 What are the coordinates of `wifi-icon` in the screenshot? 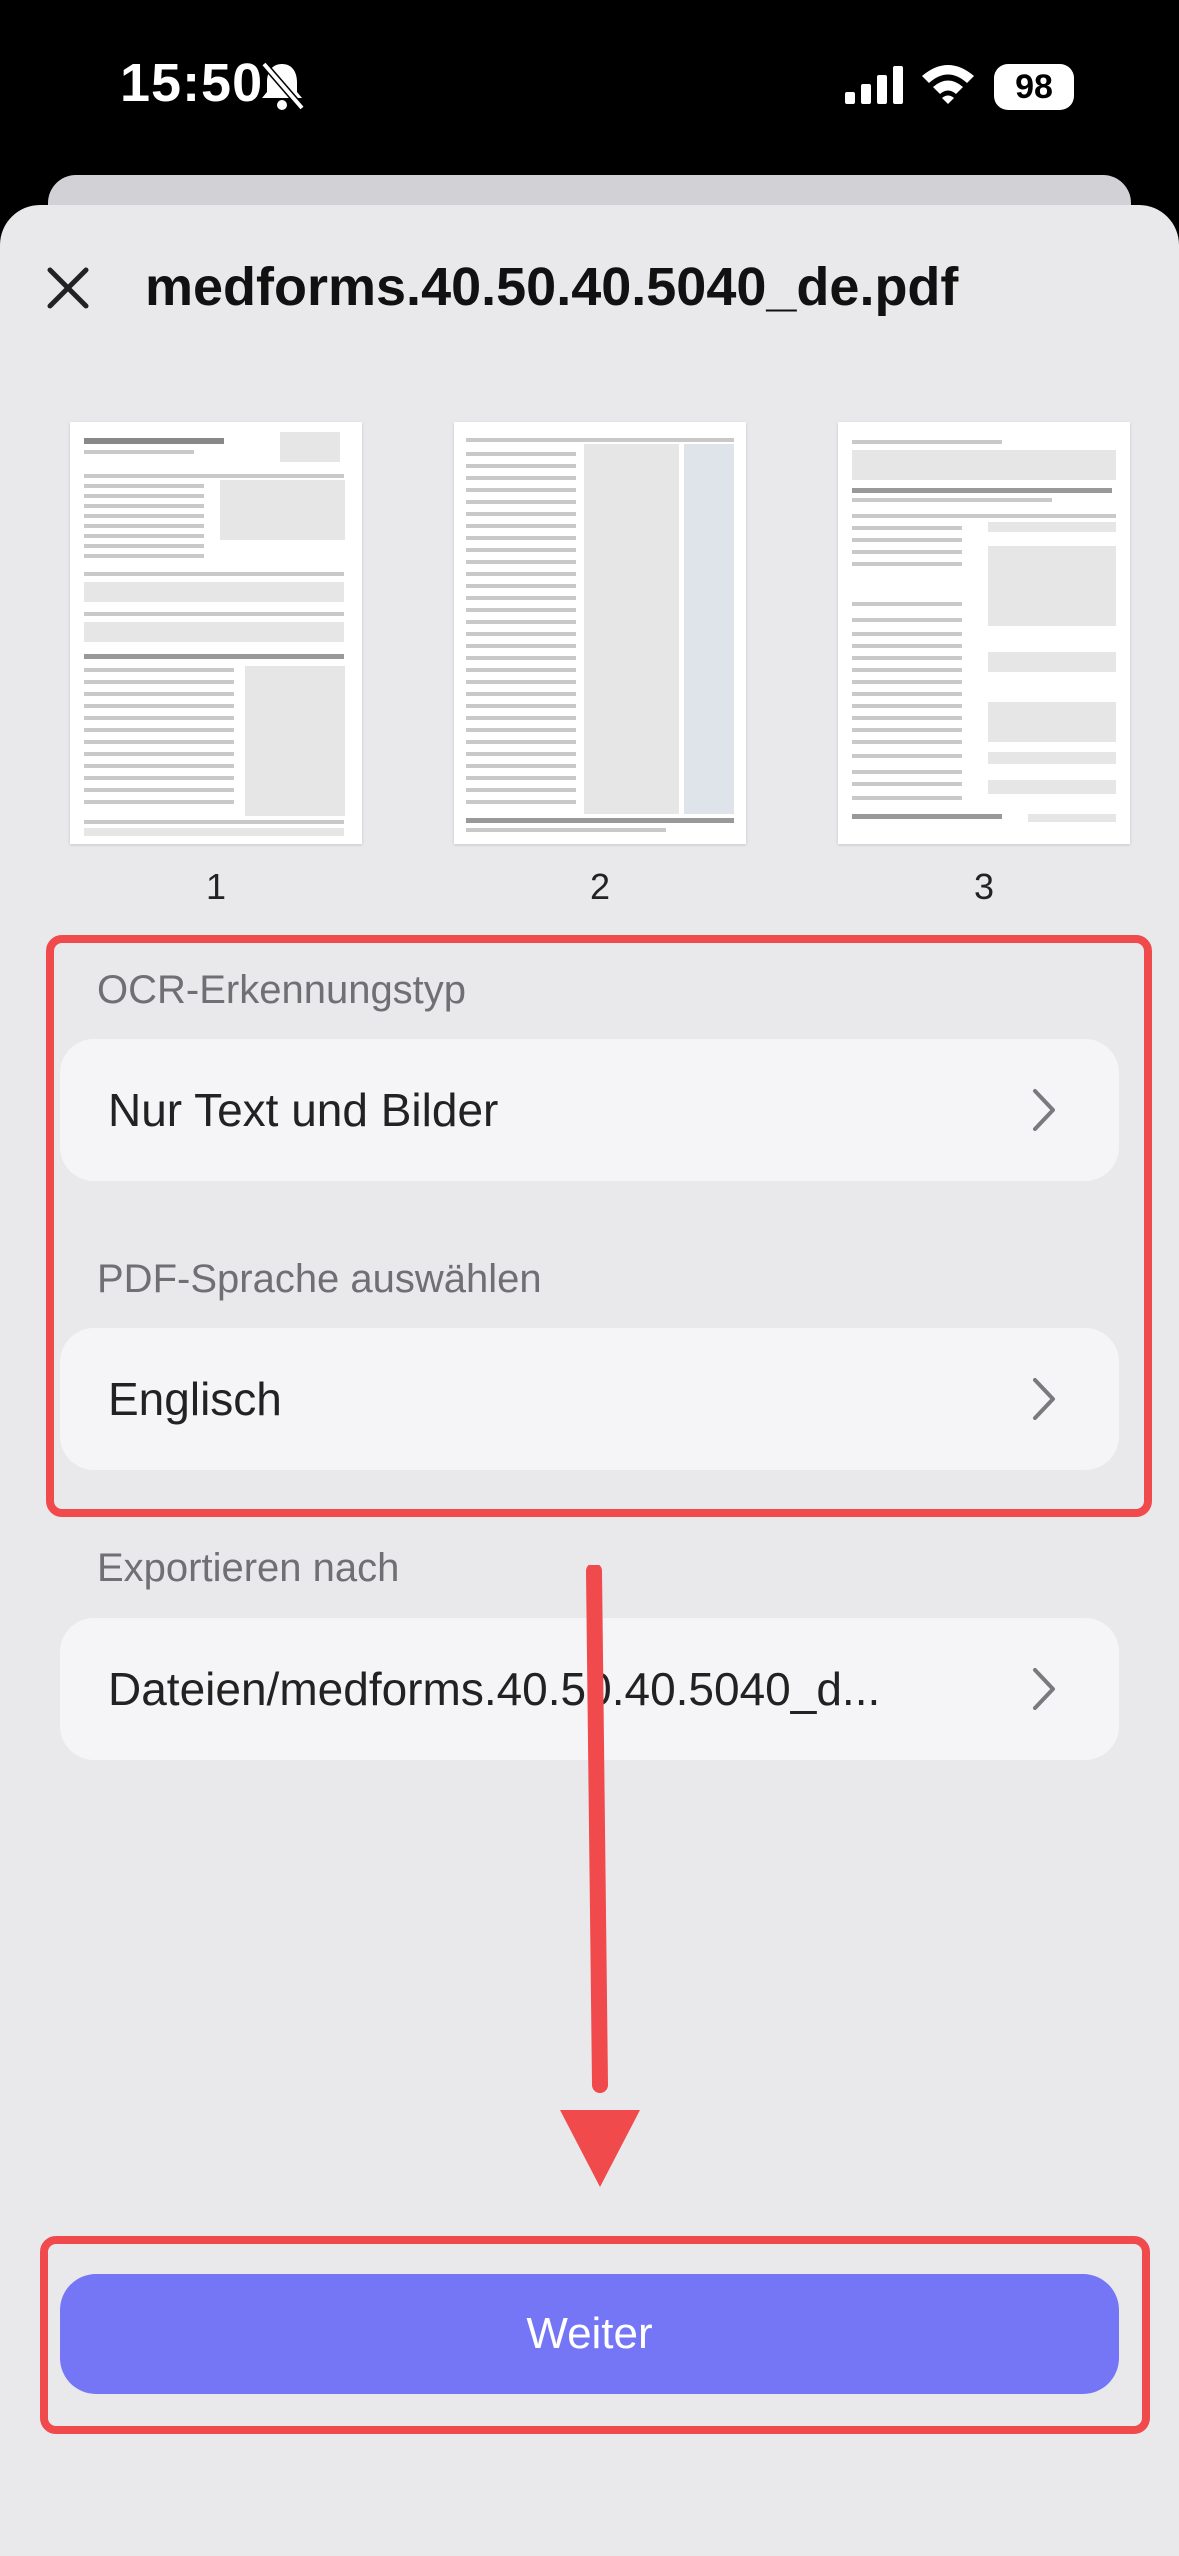 It's located at (948, 86).